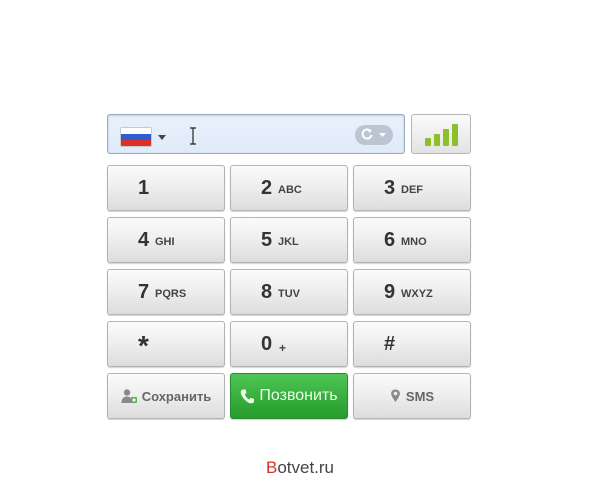  I want to click on key-letters: TUV, so click(289, 294).